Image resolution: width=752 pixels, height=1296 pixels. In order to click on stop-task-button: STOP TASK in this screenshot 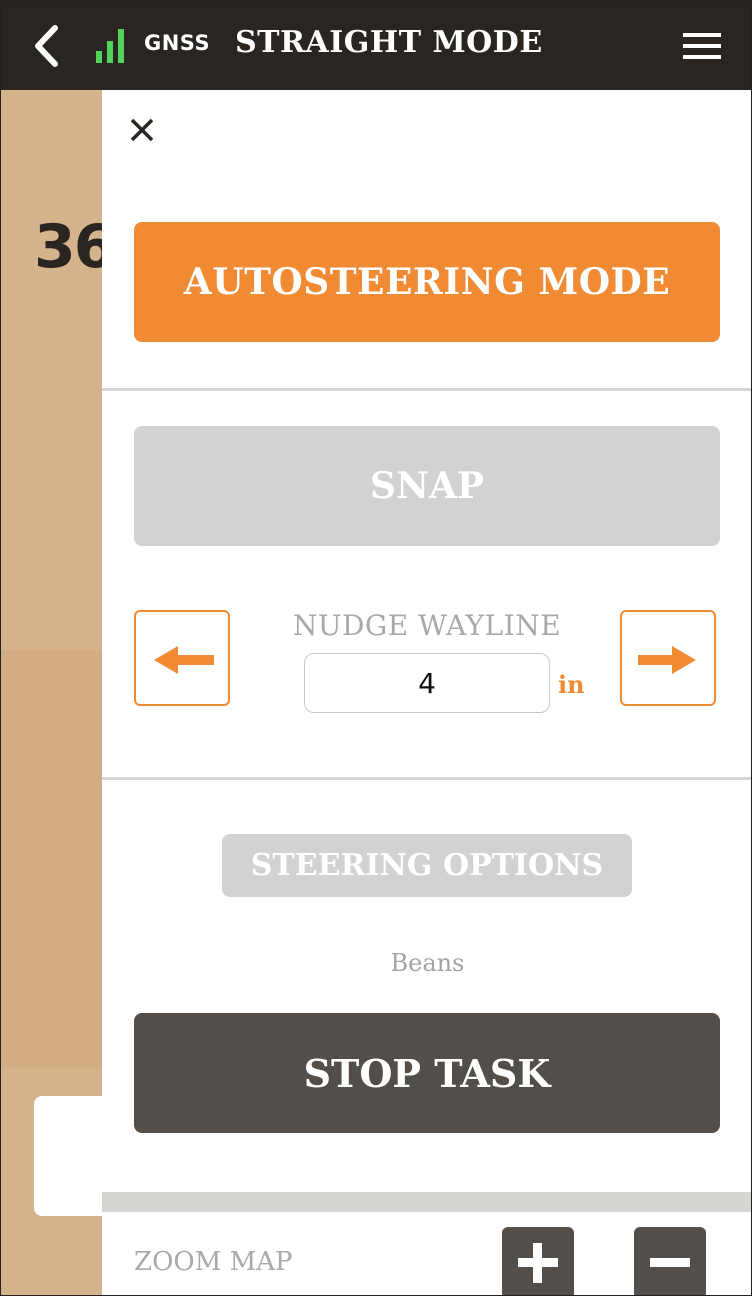, I will do `click(427, 1073)`.